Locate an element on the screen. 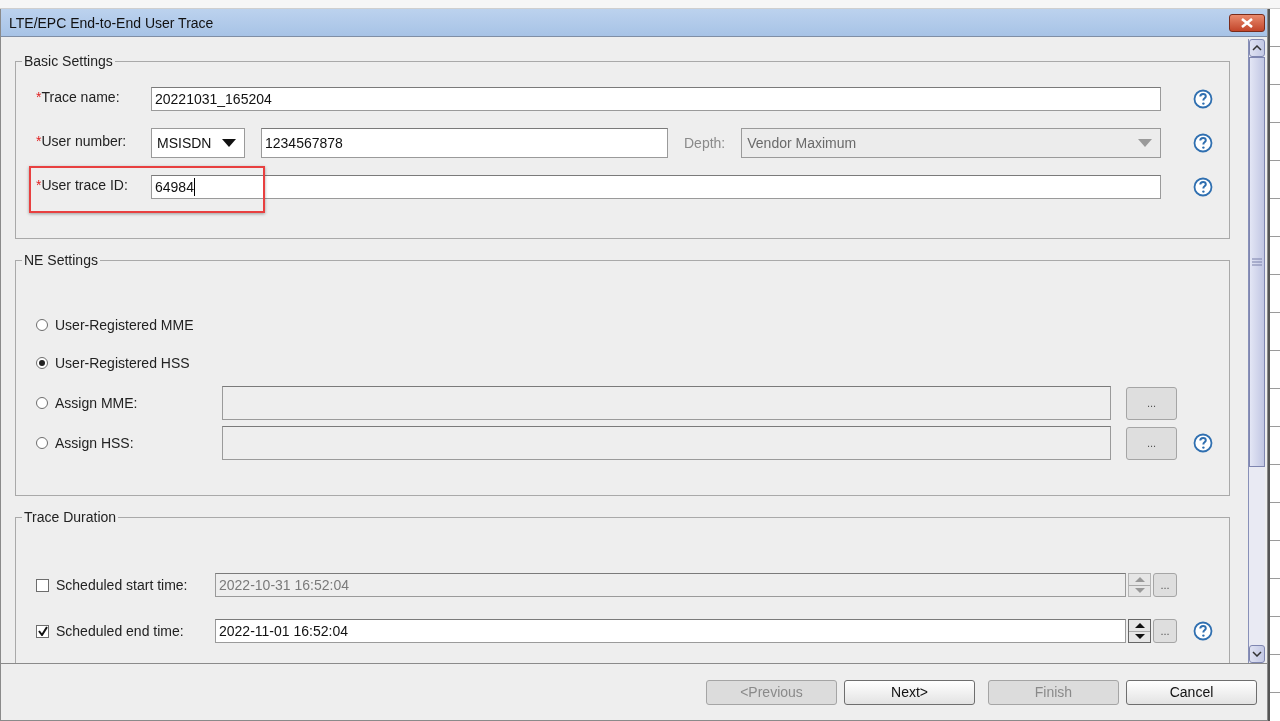 Image resolution: width=1280 pixels, height=721 pixels. number-type-dropdown: MSISDN is located at coordinates (198, 143).